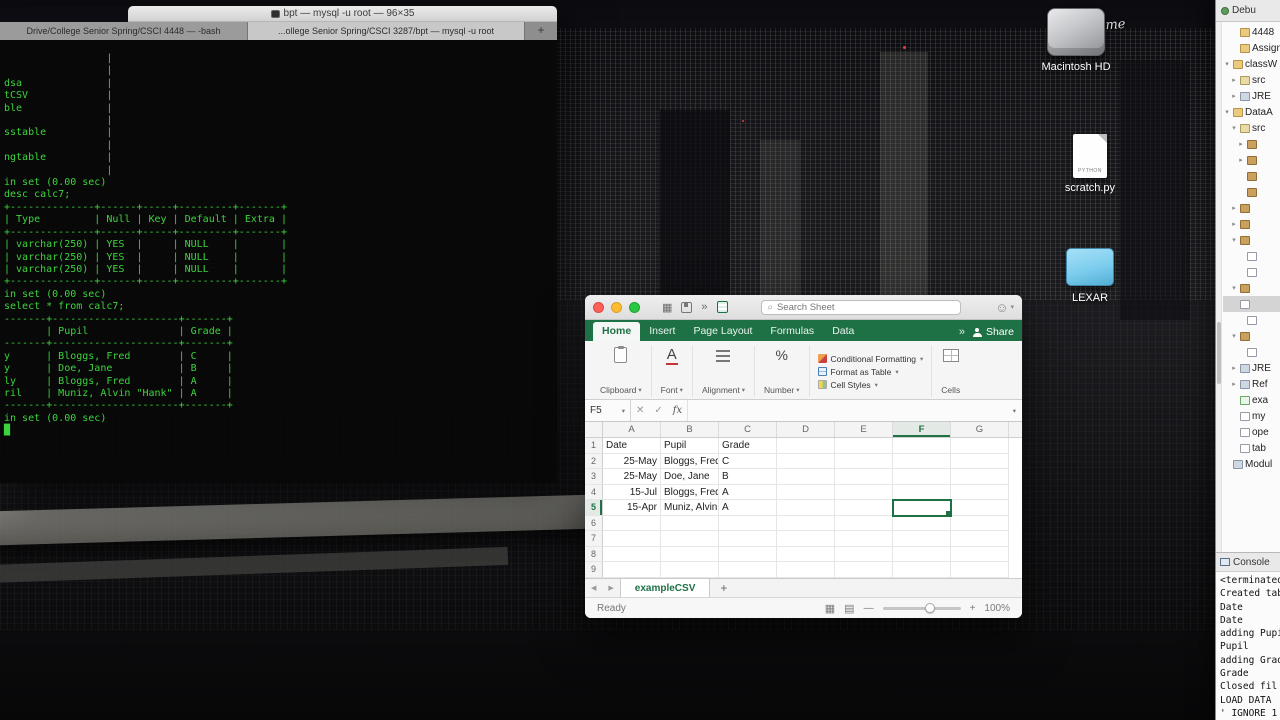  Describe the element at coordinates (748, 492) in the screenshot. I see `cell-C4: A` at that location.